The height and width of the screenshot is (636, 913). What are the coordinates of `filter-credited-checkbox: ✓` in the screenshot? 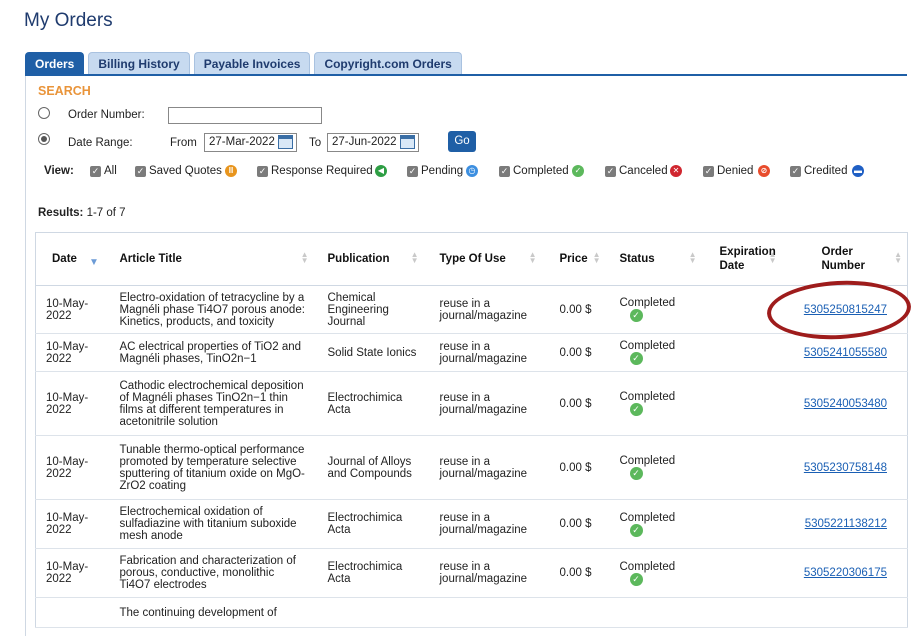 It's located at (795, 171).